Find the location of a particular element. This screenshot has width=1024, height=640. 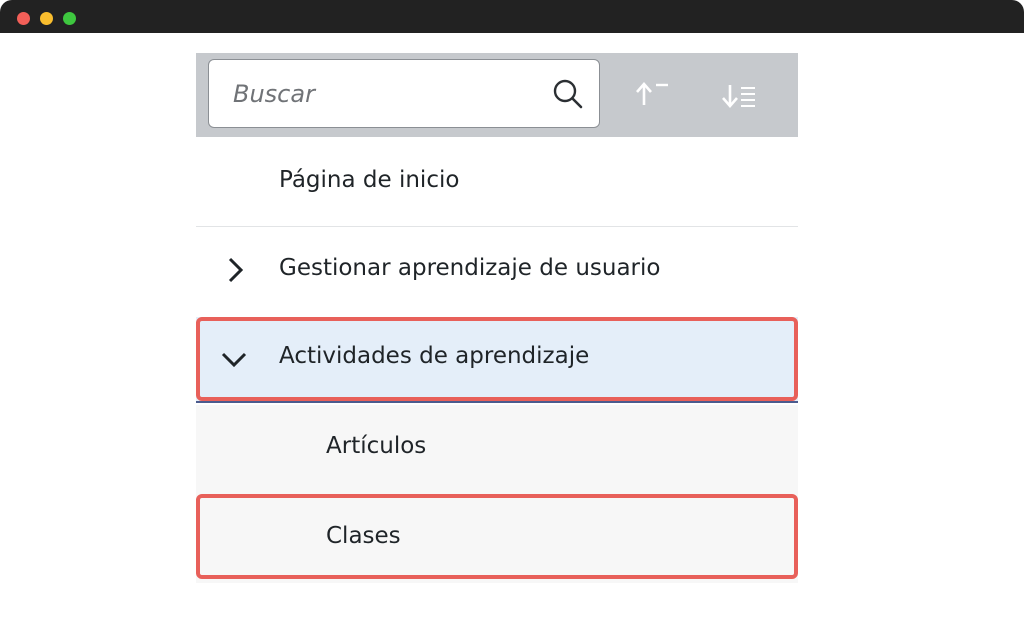

chevron-right-icon is located at coordinates (236, 270).